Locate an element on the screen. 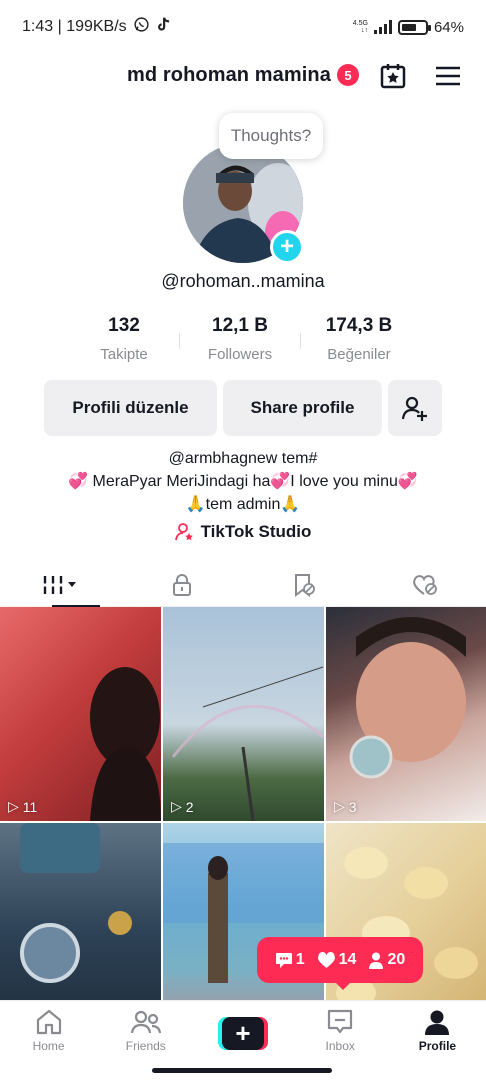 This screenshot has width=486, height=1080. tiktok-studio-link: TikTok Studio is located at coordinates (243, 532).